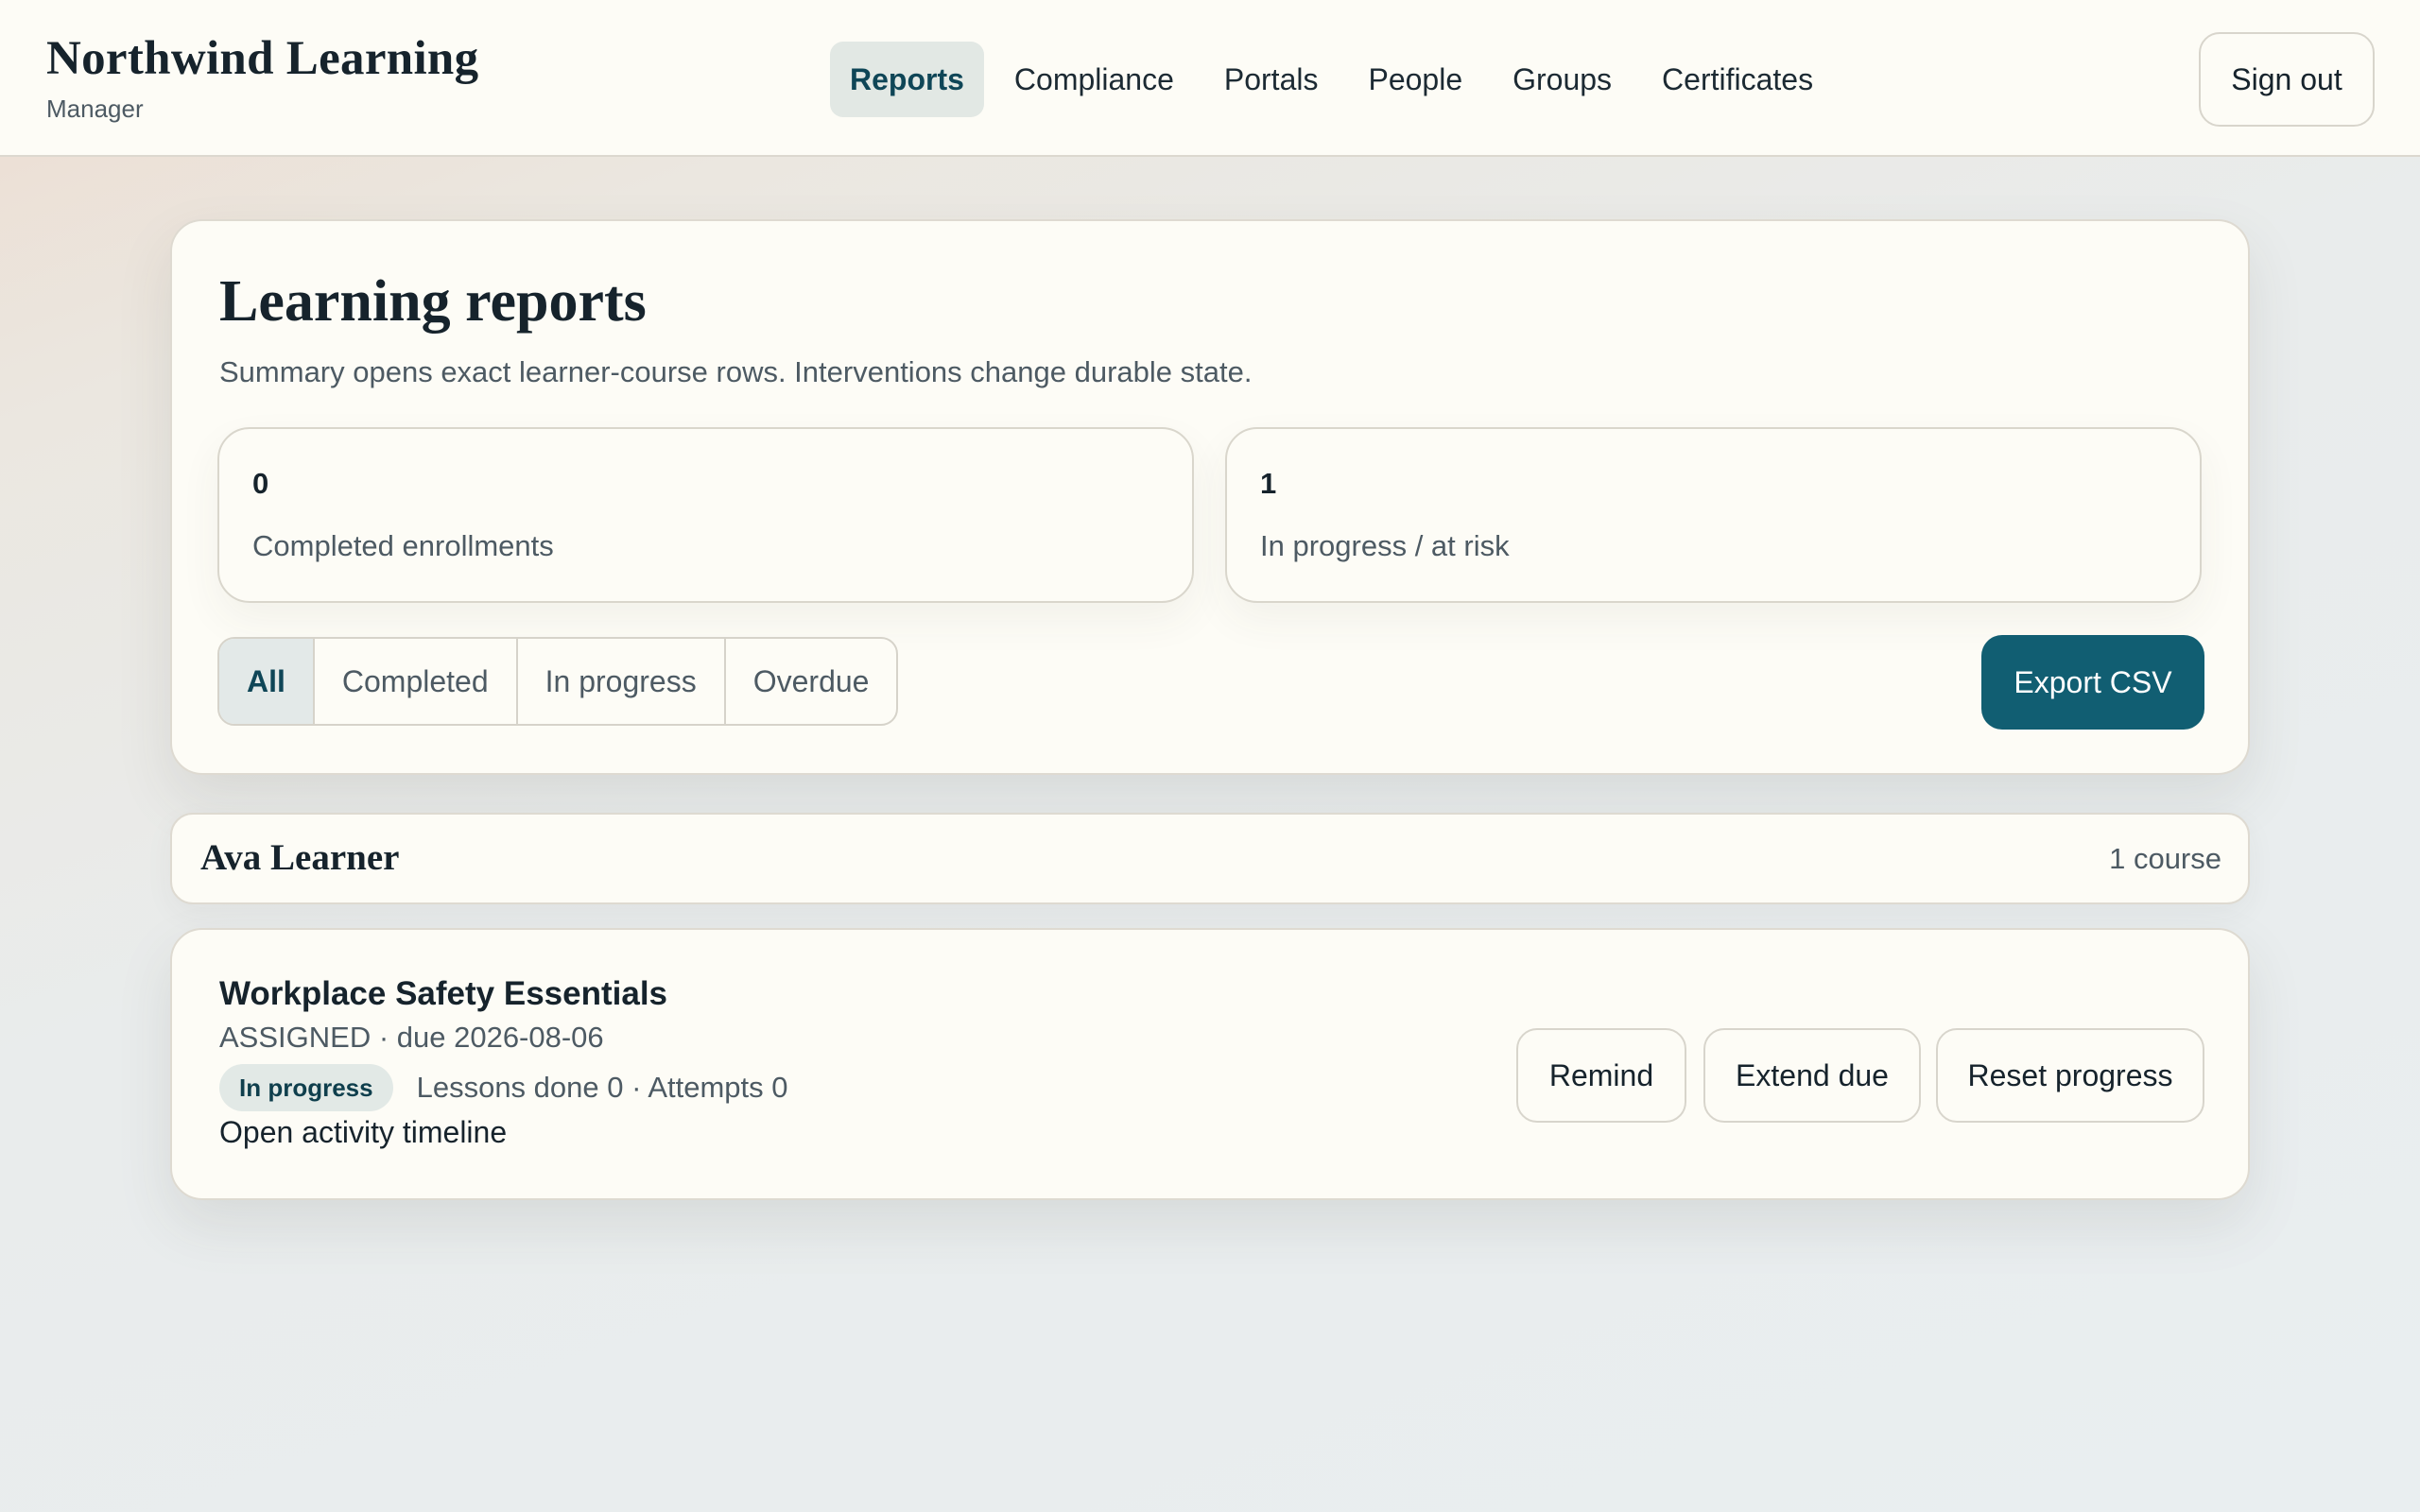 The image size is (2420, 1512). I want to click on sign-out-button: Sign out, so click(2287, 79).